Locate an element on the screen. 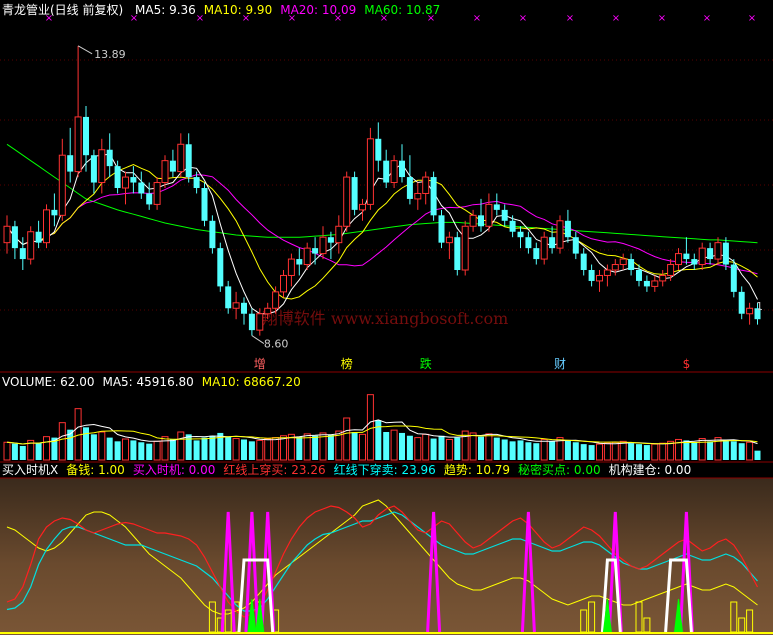 This screenshot has height=635, width=773. legend-item: VOLUME: 62.00 is located at coordinates (48, 382).